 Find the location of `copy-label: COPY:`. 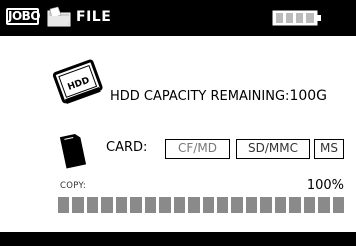

copy-label: COPY: is located at coordinates (73, 186).